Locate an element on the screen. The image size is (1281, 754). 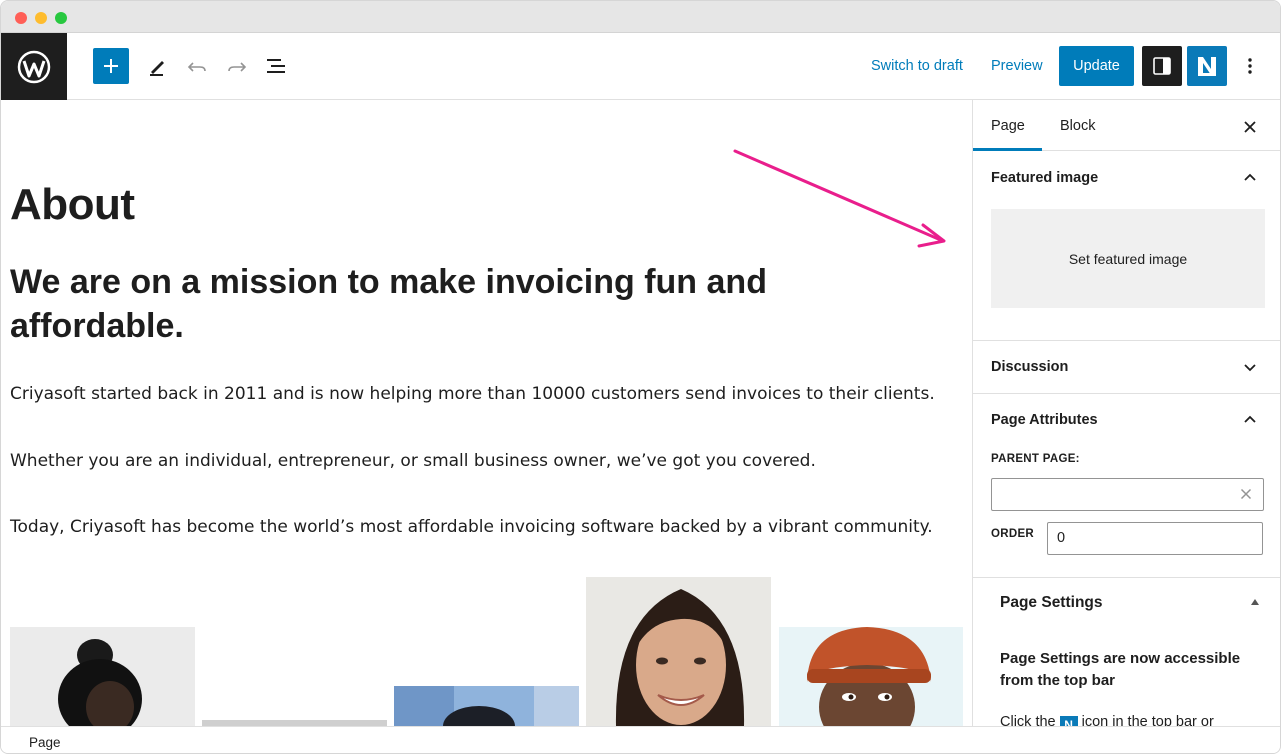
chevron-down-icon is located at coordinates (1250, 368).